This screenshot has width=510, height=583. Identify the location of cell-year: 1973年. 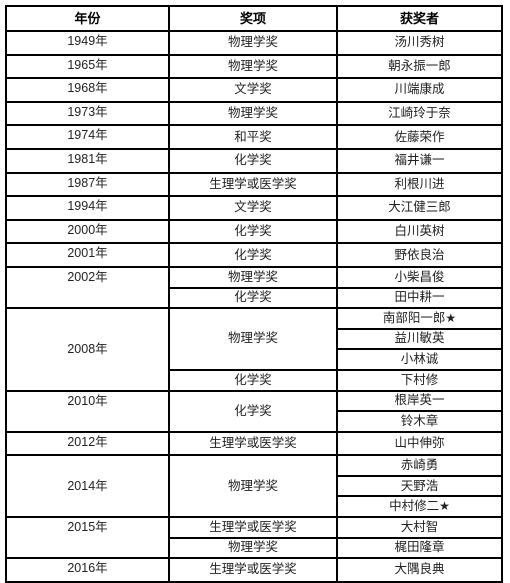
(87, 113).